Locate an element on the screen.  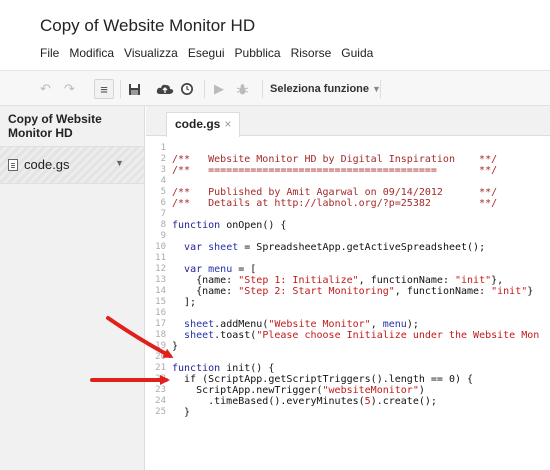
redo-icon: ↷ is located at coordinates (69, 89).